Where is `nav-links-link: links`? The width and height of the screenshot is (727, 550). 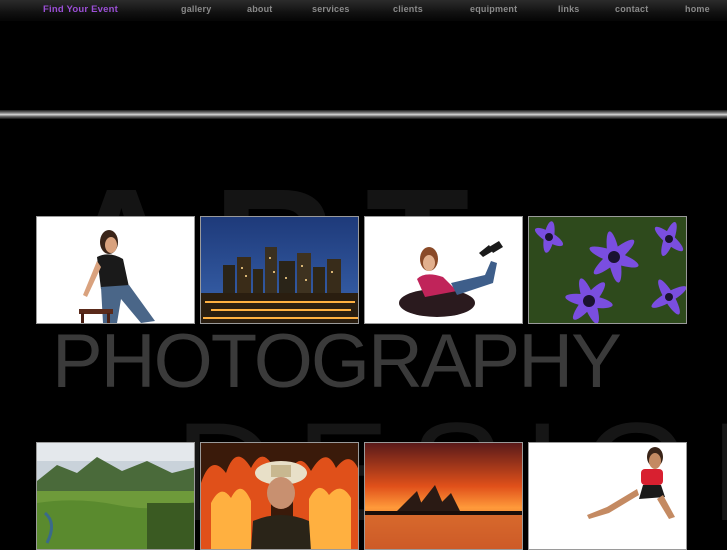
nav-links-link: links is located at coordinates (569, 9).